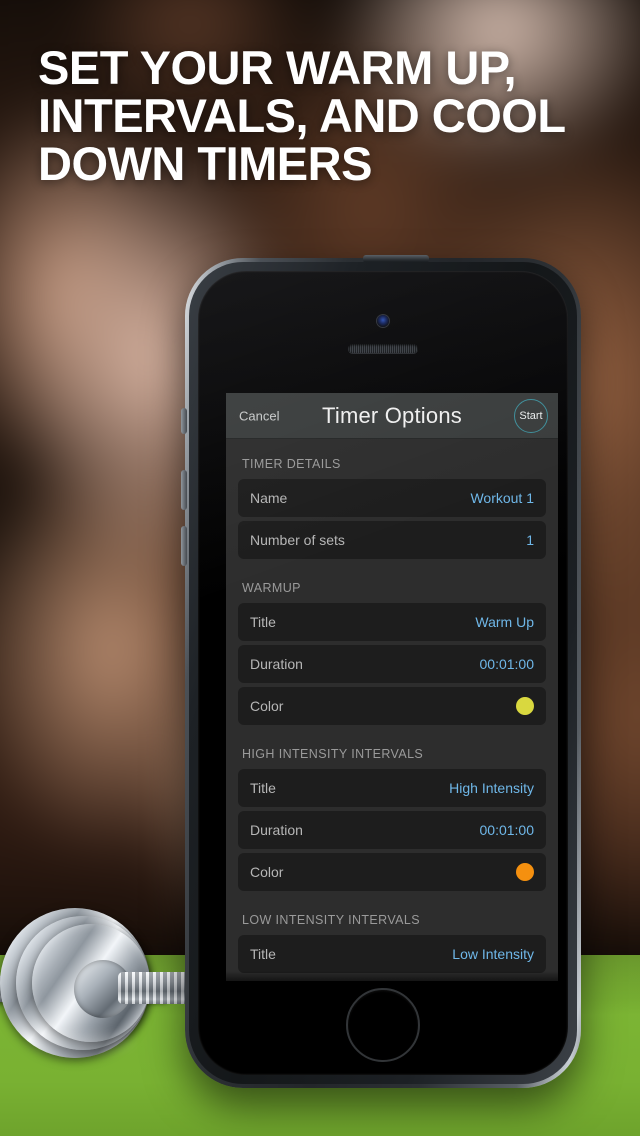 Image resolution: width=640 pixels, height=1136 pixels. I want to click on section-header: HIGH INTENSITY INTERVALS, so click(333, 754).